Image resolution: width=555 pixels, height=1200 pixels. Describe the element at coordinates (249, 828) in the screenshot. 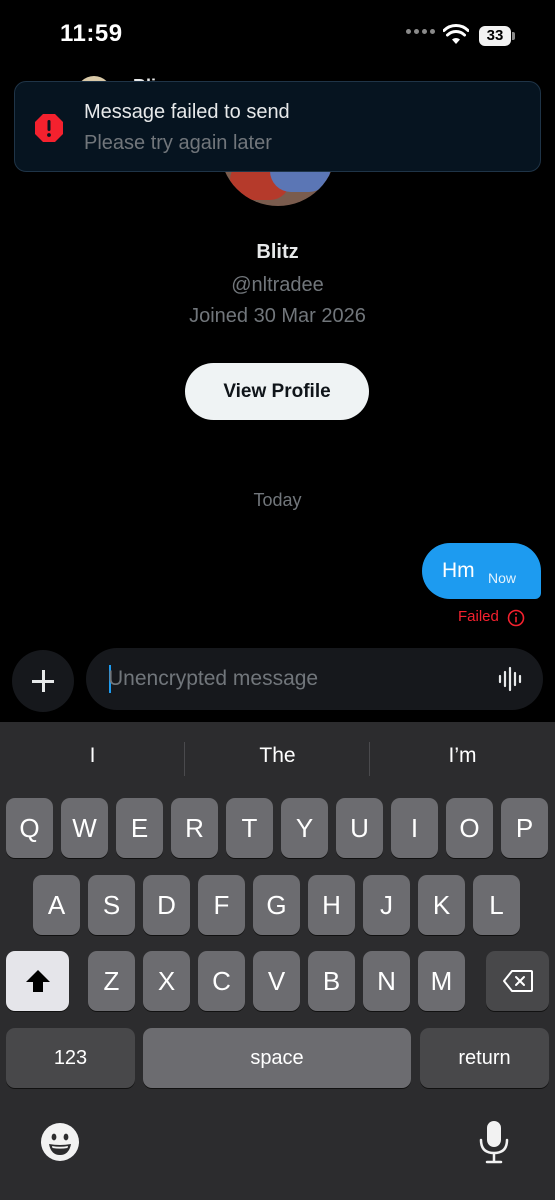

I see `key-t: T` at that location.